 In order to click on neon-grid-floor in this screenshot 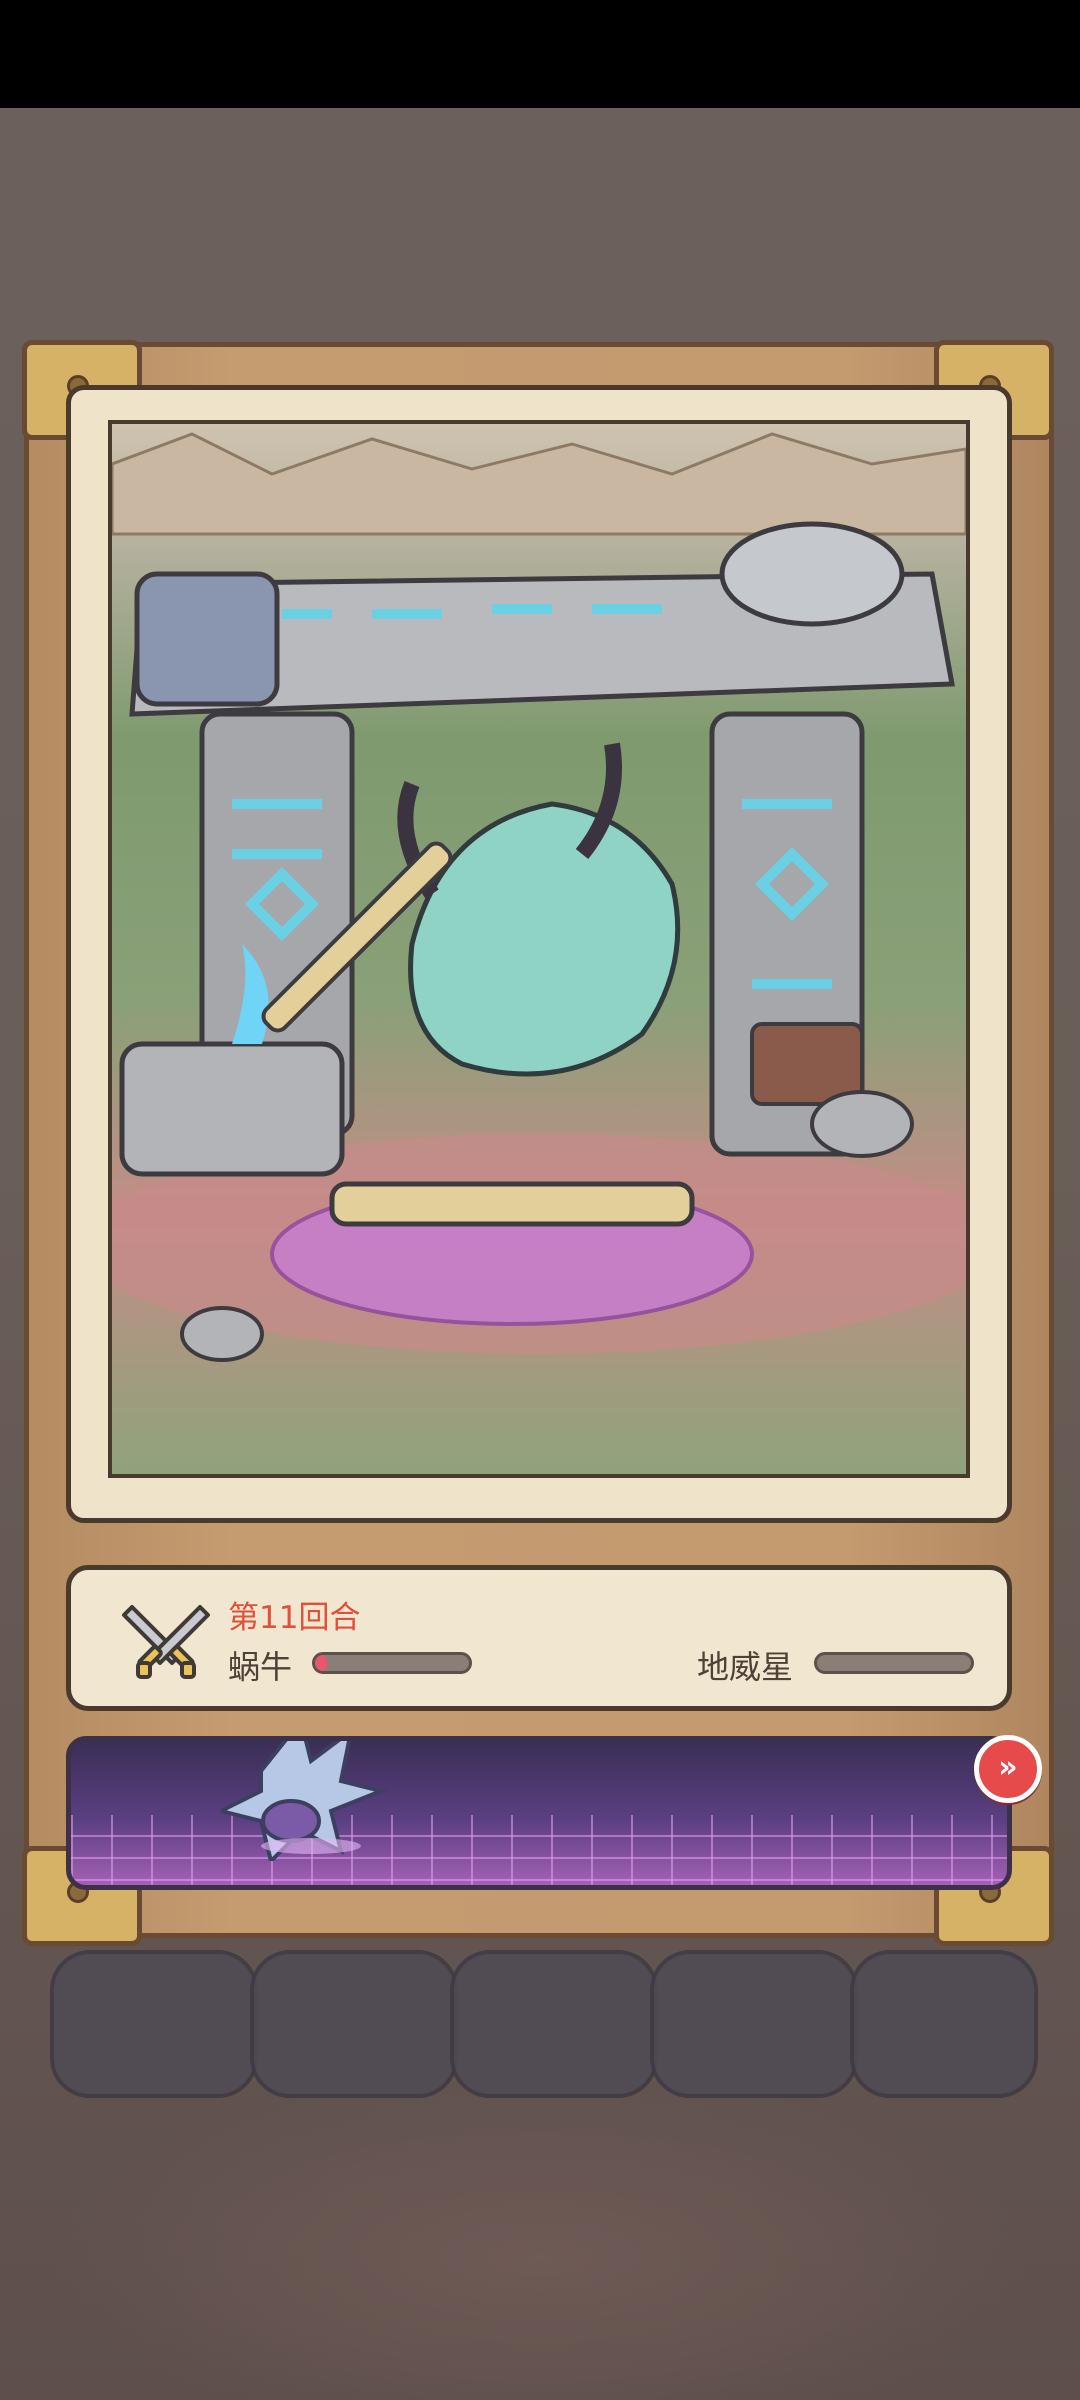, I will do `click(539, 1850)`.